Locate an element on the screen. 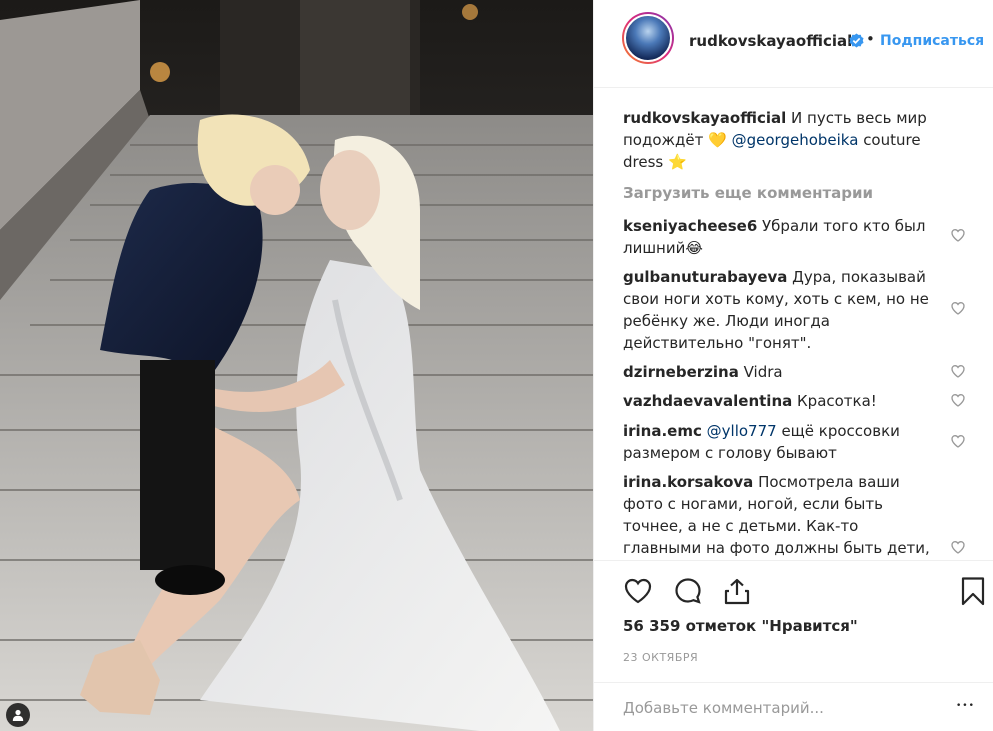 Image resolution: width=993 pixels, height=731 pixels. comment-username: gulbanuturabayeva is located at coordinates (705, 277).